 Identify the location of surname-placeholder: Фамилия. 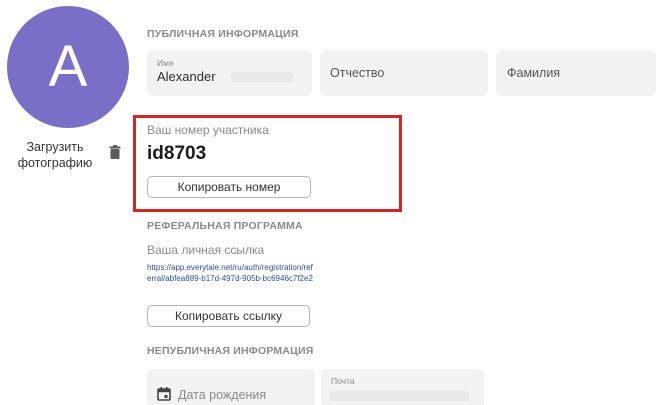
(534, 73).